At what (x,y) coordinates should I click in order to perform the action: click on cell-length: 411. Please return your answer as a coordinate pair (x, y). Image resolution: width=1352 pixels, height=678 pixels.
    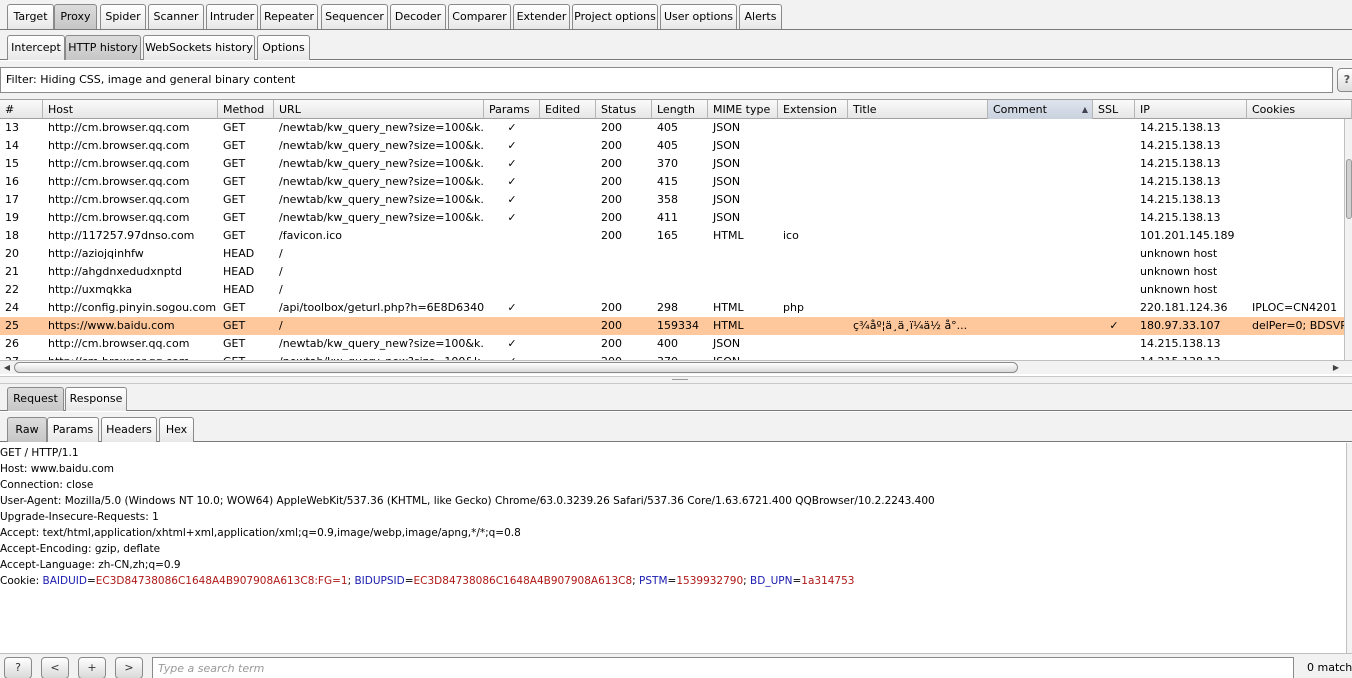
    Looking at the image, I should click on (667, 217).